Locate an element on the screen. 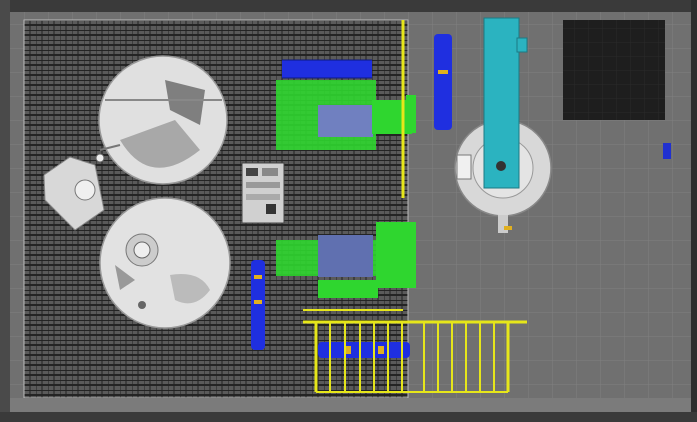 The height and width of the screenshot is (422, 697). motor-horizontal-bottom is located at coordinates (364, 350).